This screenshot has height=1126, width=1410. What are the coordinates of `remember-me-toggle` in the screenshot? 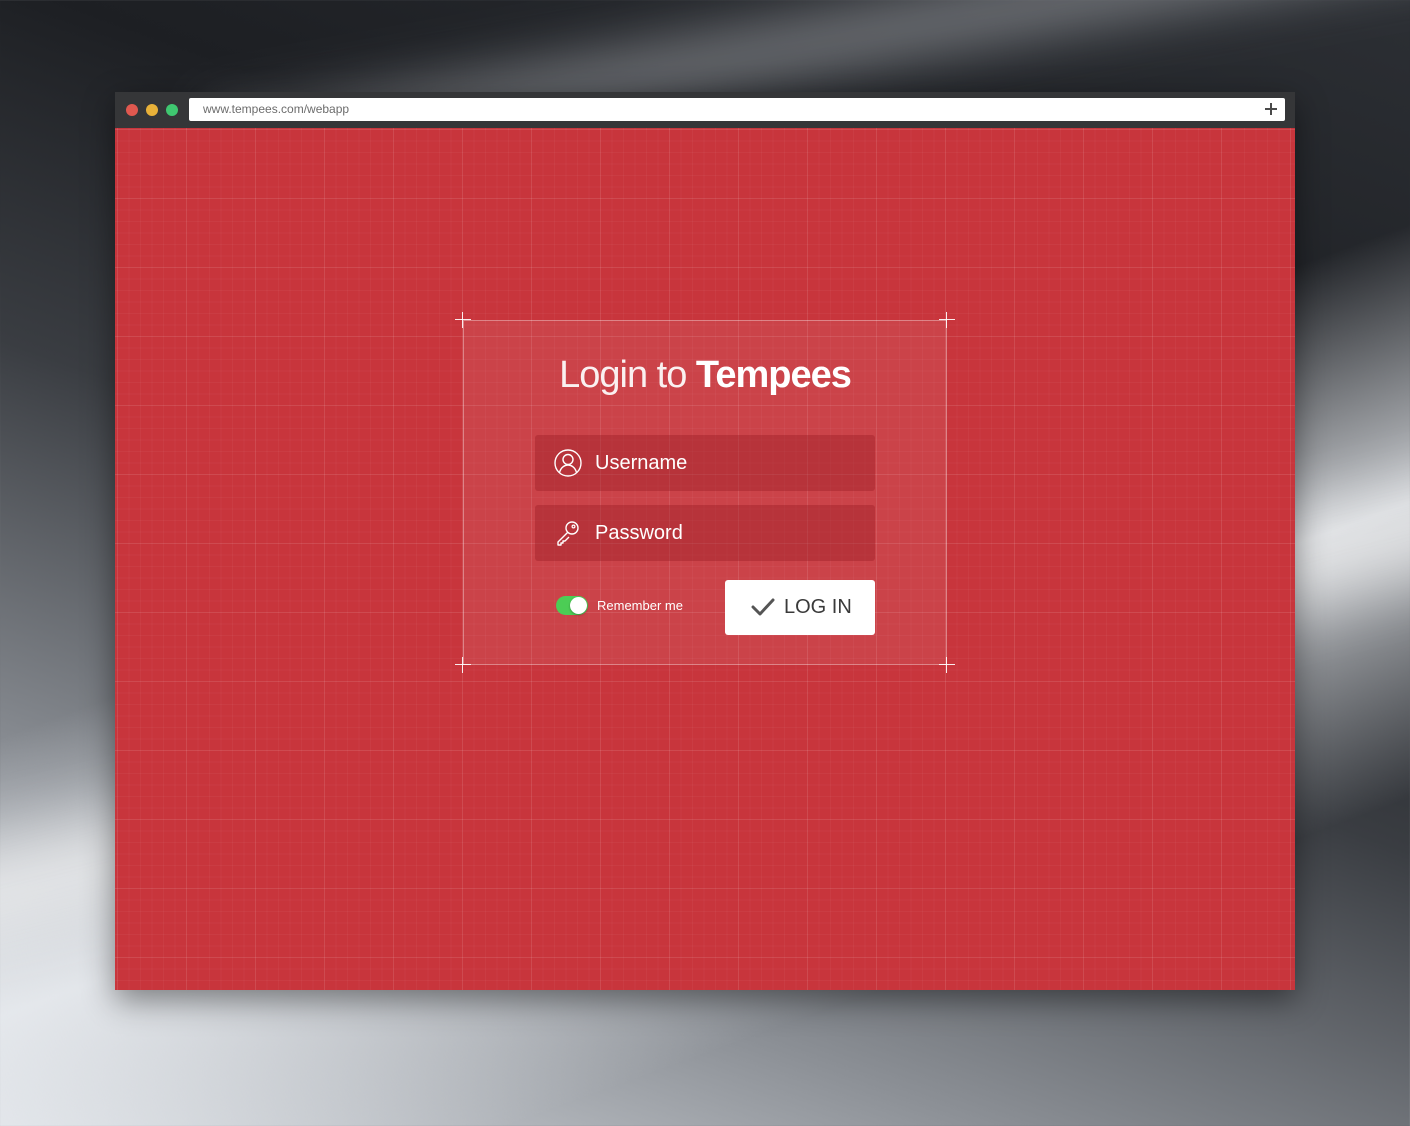 It's located at (572, 605).